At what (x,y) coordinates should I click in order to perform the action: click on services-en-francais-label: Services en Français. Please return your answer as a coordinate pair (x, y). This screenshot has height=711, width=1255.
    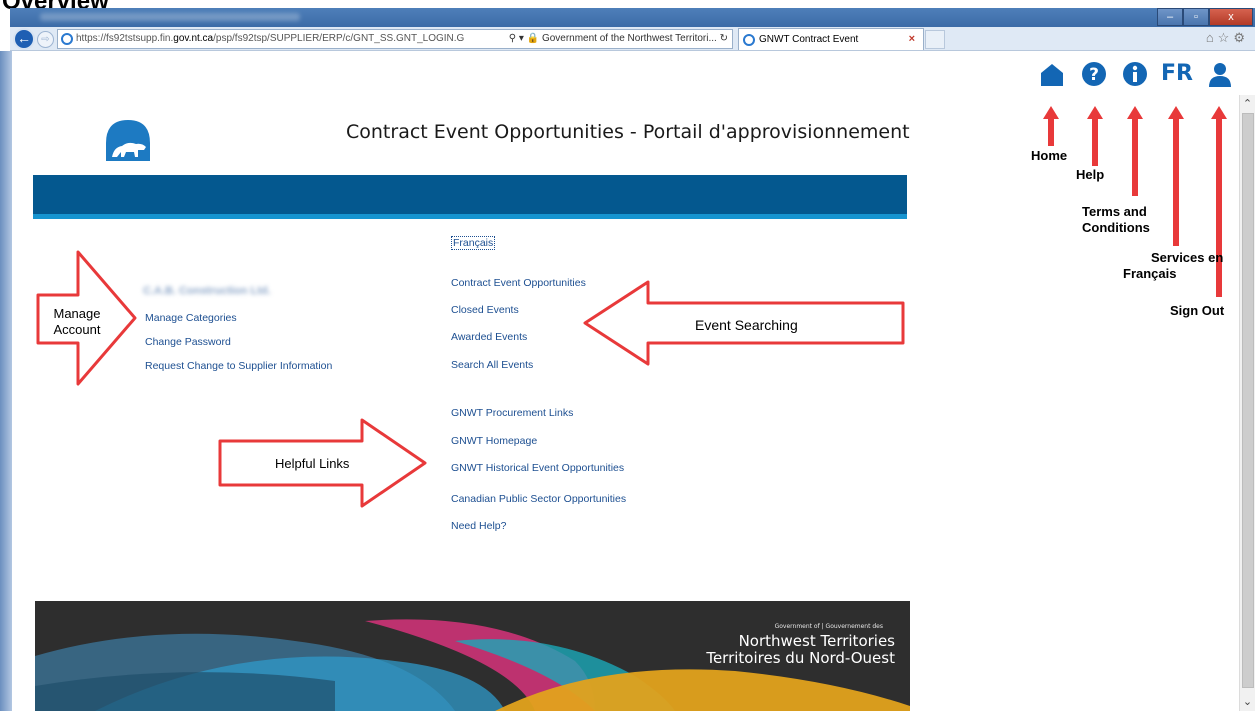
    Looking at the image, I should click on (1173, 265).